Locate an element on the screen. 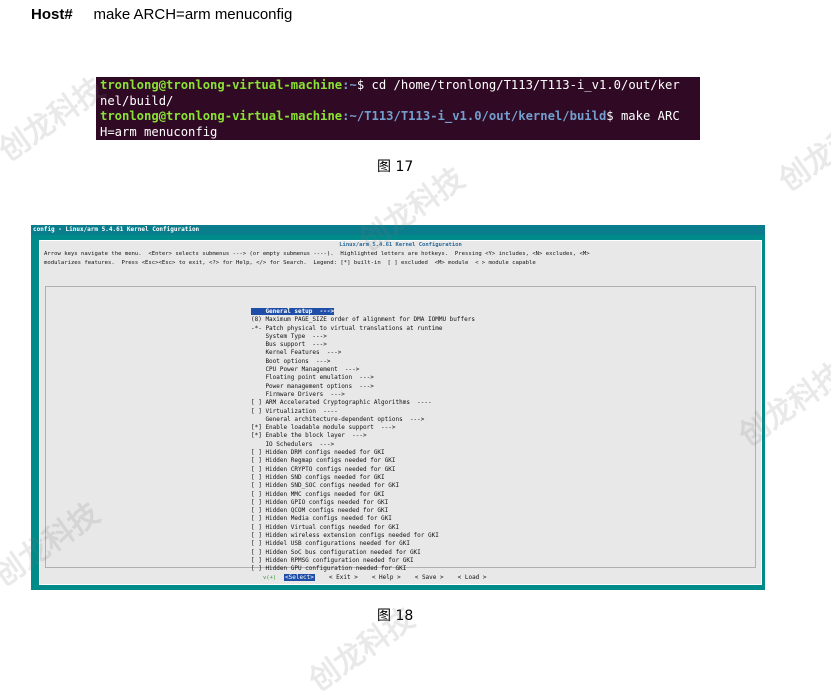 Image resolution: width=831 pixels, height=699 pixels. menu-item: Firmware Drivers ---> is located at coordinates (363, 395).